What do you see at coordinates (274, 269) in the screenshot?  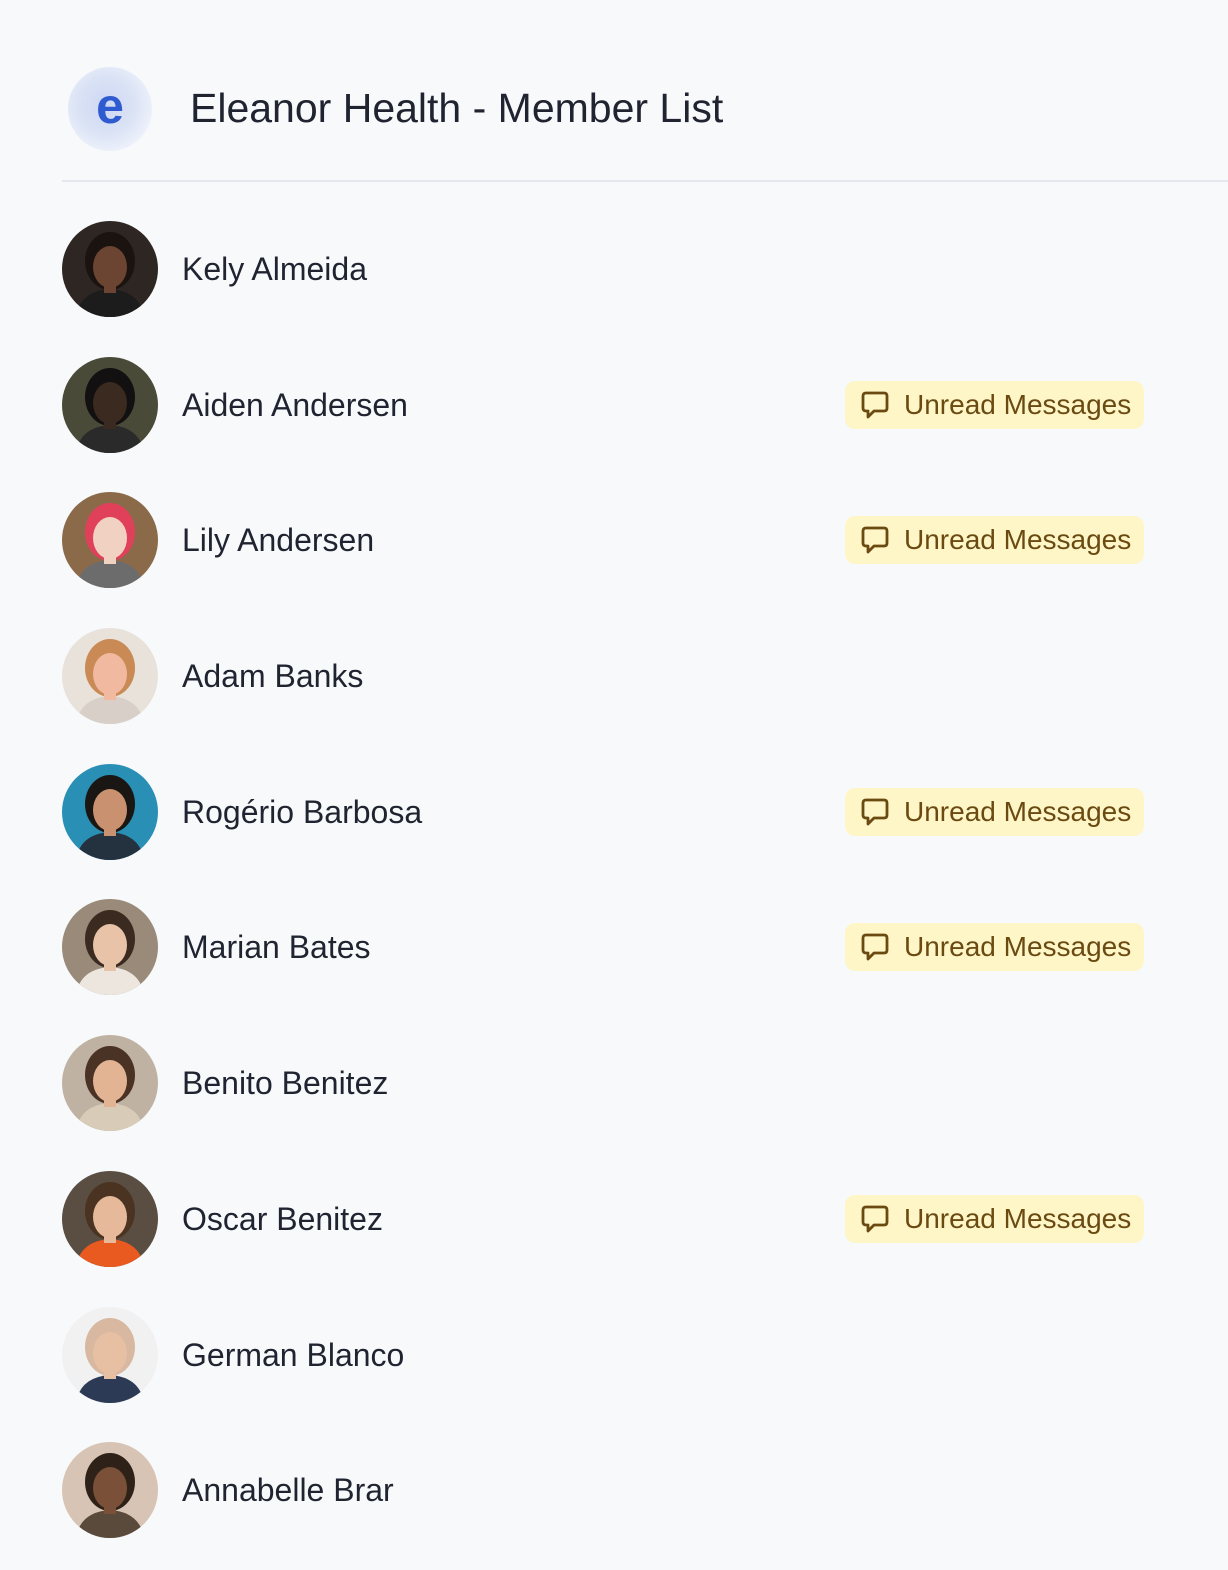 I see `member-name: Kely Almeida` at bounding box center [274, 269].